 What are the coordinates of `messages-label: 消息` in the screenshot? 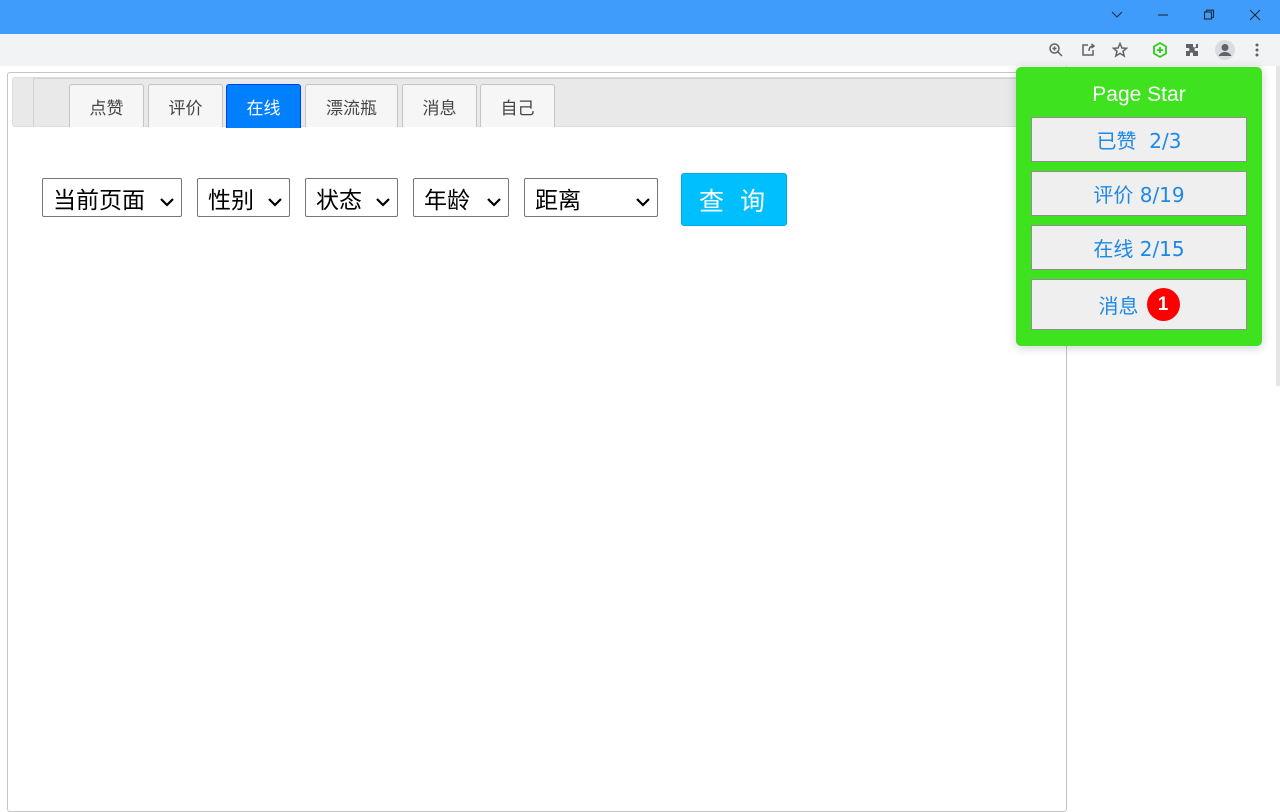 It's located at (1118, 306).